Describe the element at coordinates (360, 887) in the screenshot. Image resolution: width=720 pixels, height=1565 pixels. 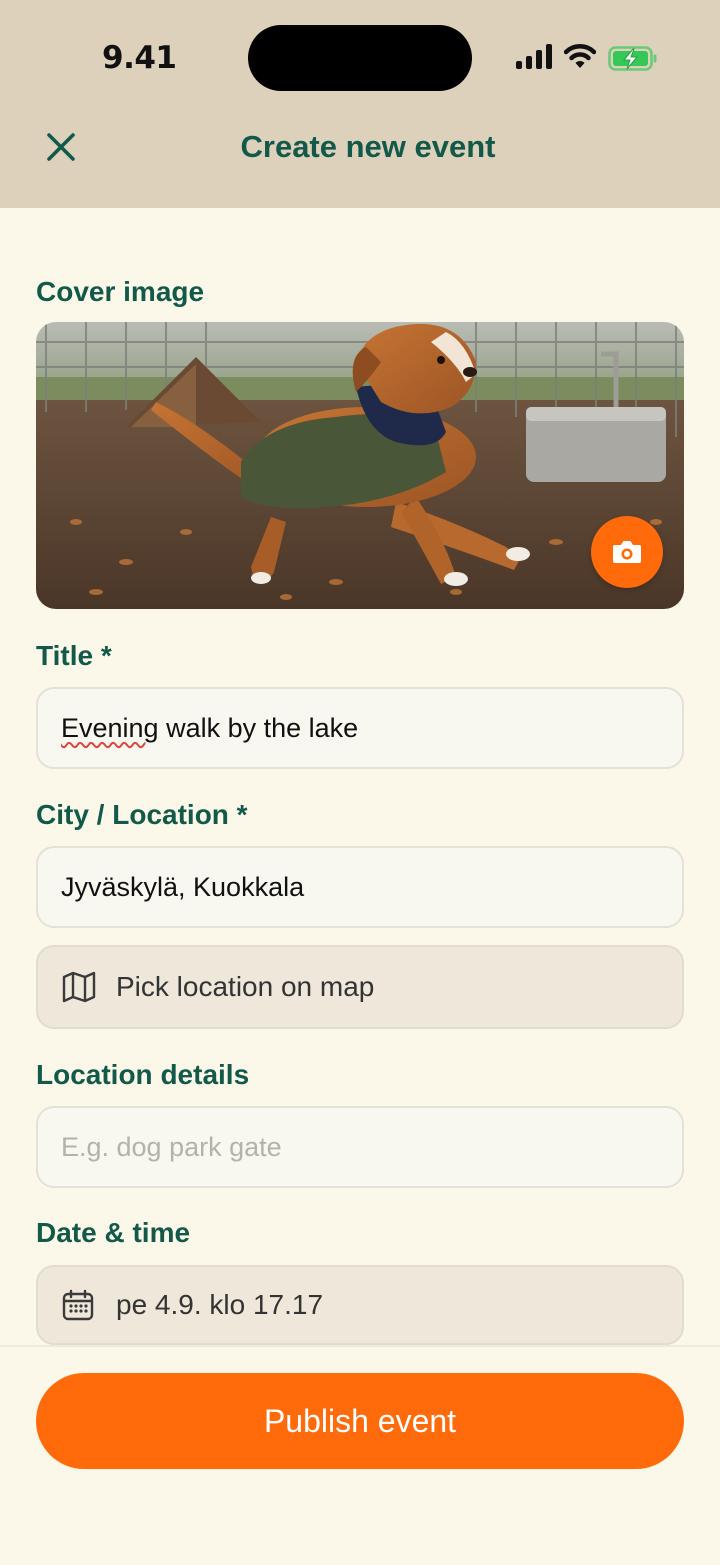
I see `location-input: Jyväskylä, Kuokkala` at that location.